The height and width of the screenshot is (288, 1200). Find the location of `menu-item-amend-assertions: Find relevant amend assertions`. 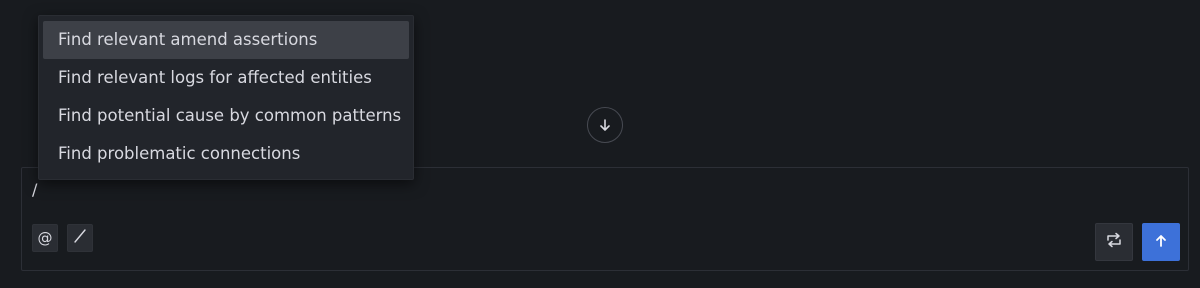

menu-item-amend-assertions: Find relevant amend assertions is located at coordinates (226, 40).